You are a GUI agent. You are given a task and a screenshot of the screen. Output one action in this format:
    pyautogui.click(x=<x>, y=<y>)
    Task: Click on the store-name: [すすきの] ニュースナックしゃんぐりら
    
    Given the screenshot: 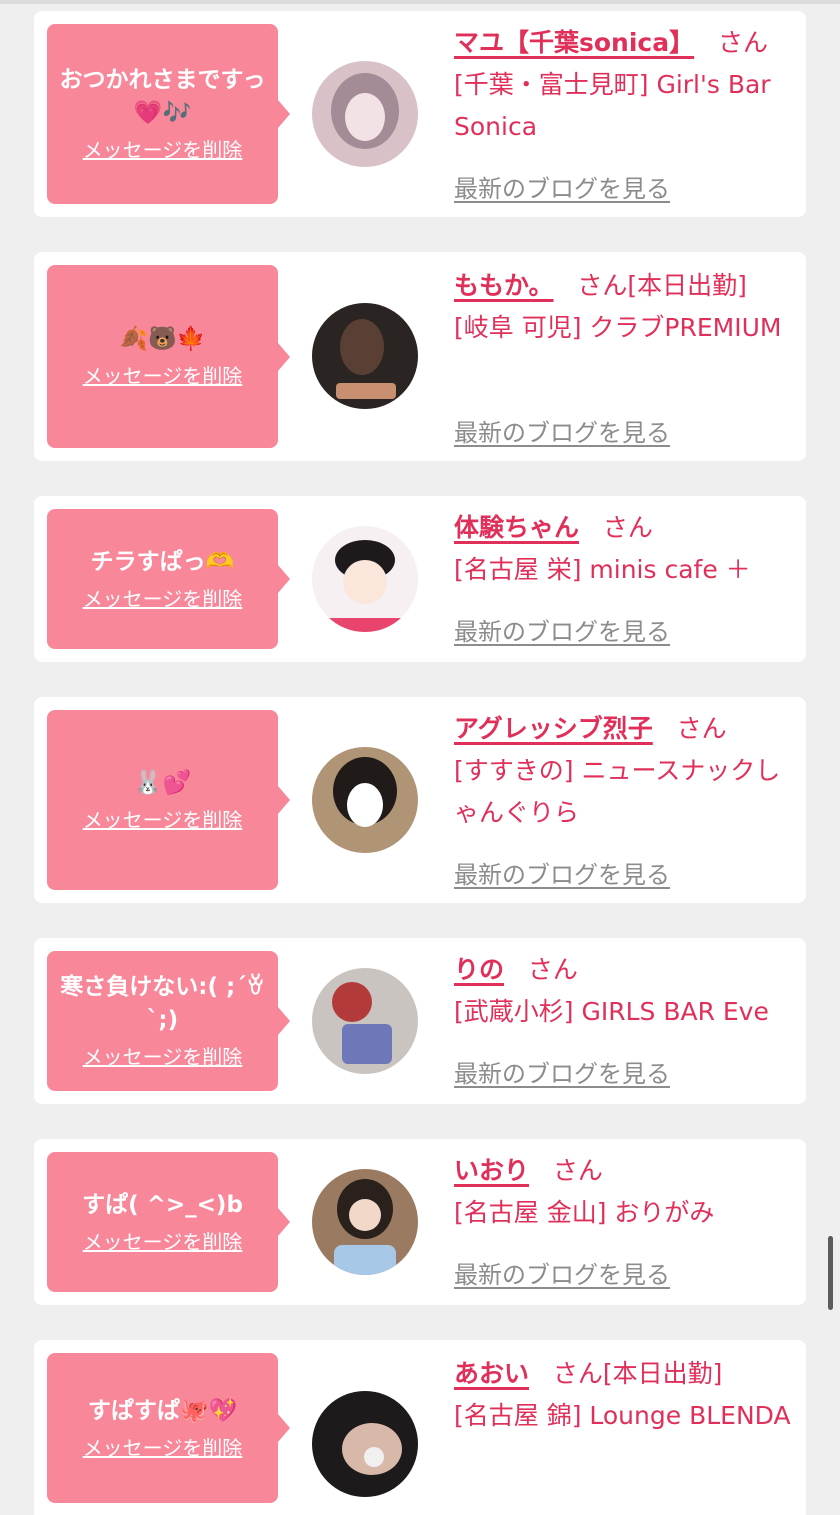 What is the action you would take?
    pyautogui.click(x=617, y=791)
    